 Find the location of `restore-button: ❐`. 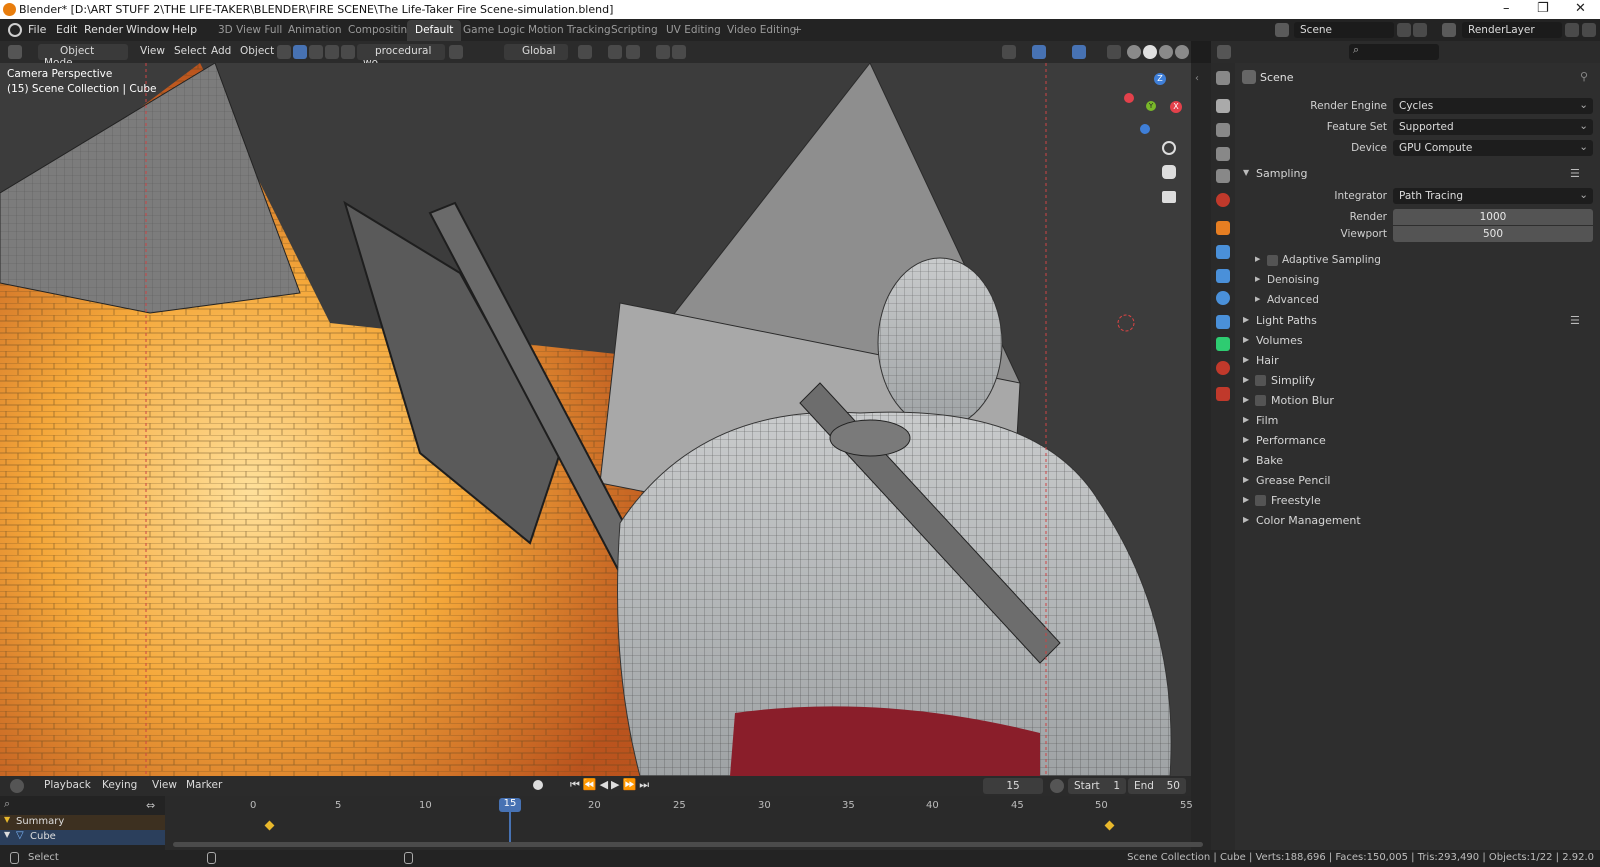

restore-button: ❐ is located at coordinates (1543, 8).